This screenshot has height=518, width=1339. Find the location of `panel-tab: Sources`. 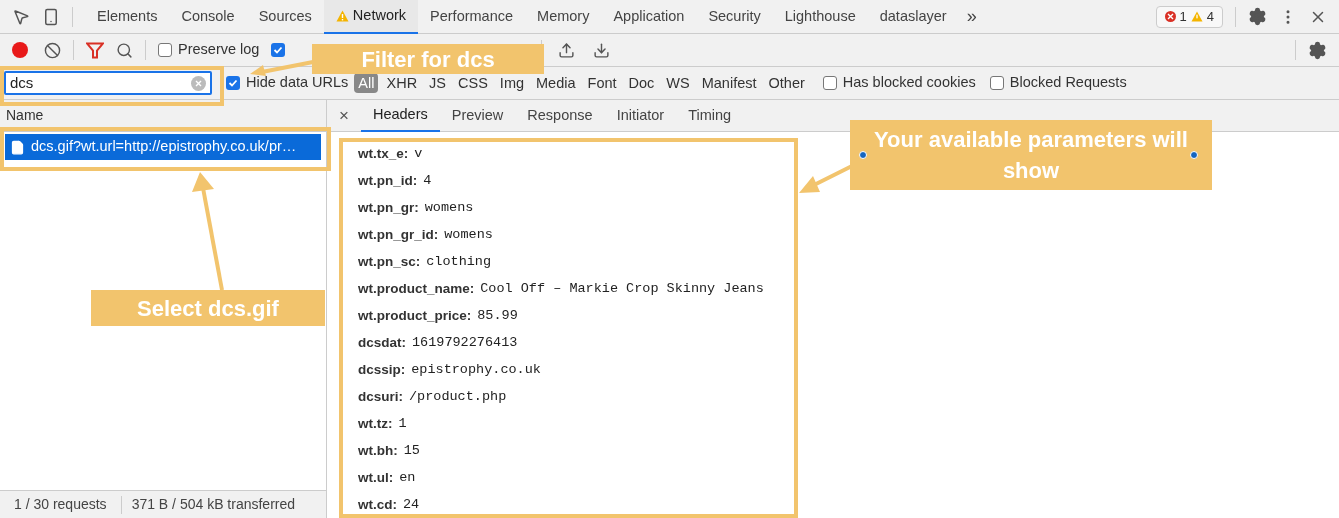

panel-tab: Sources is located at coordinates (285, 17).